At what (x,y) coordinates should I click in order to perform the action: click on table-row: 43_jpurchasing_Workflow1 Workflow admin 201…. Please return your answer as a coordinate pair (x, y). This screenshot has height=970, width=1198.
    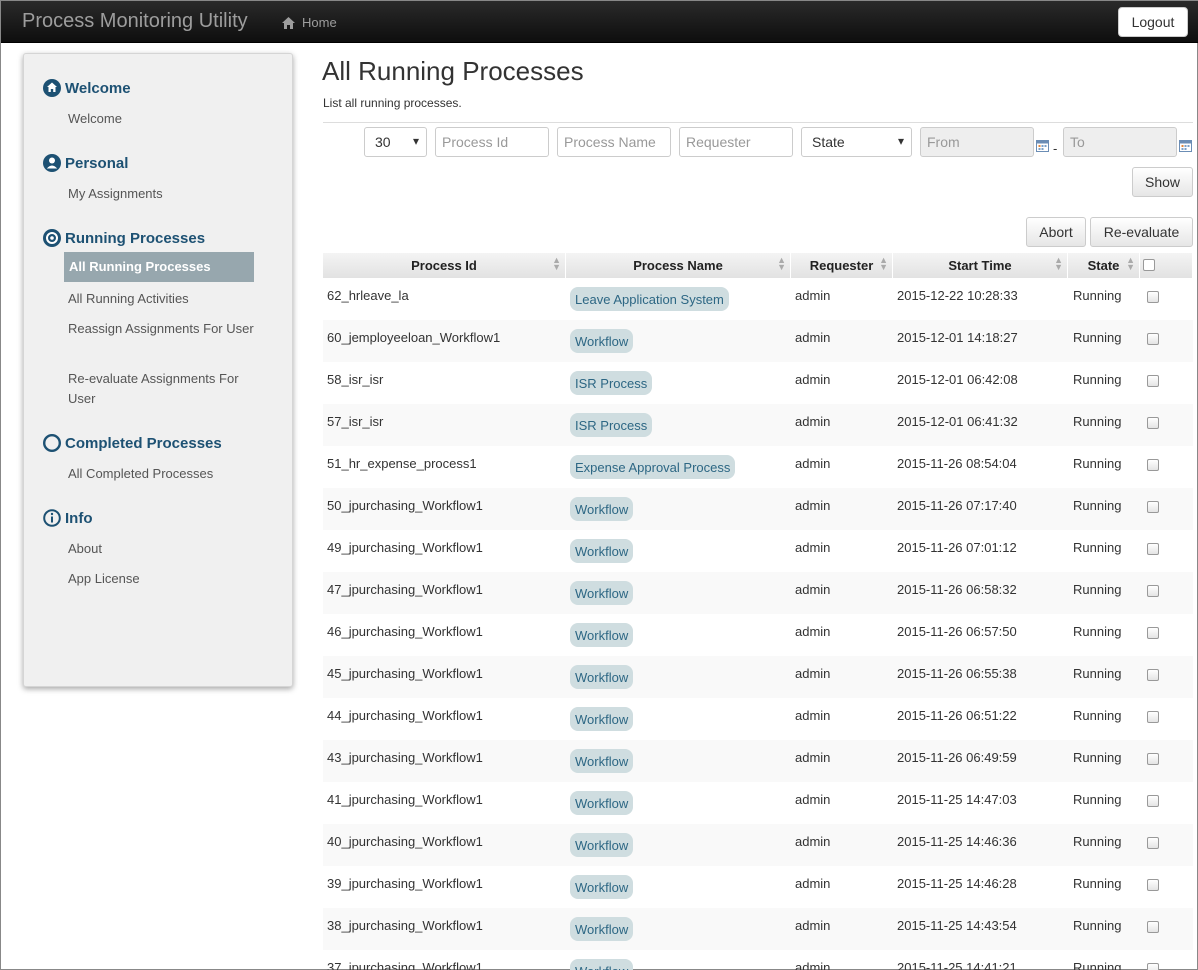
    Looking at the image, I should click on (758, 761).